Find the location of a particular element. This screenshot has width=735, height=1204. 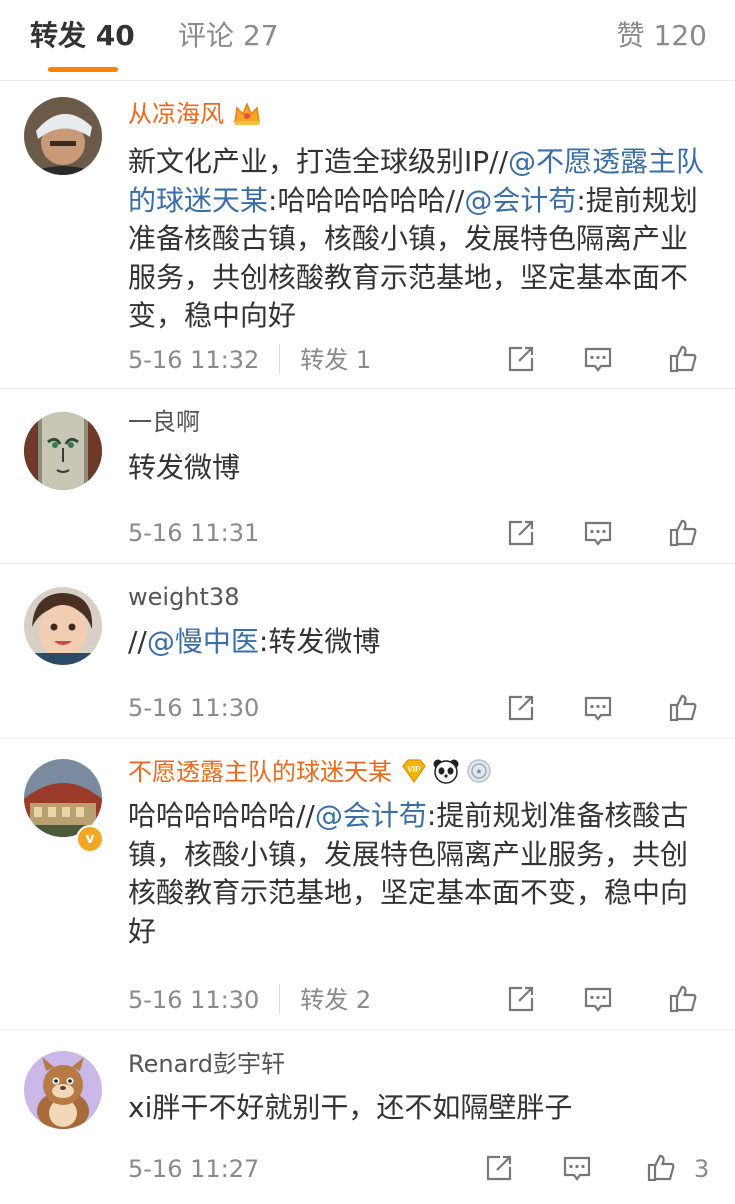

timestamp: 5-16 11:31 is located at coordinates (194, 533).